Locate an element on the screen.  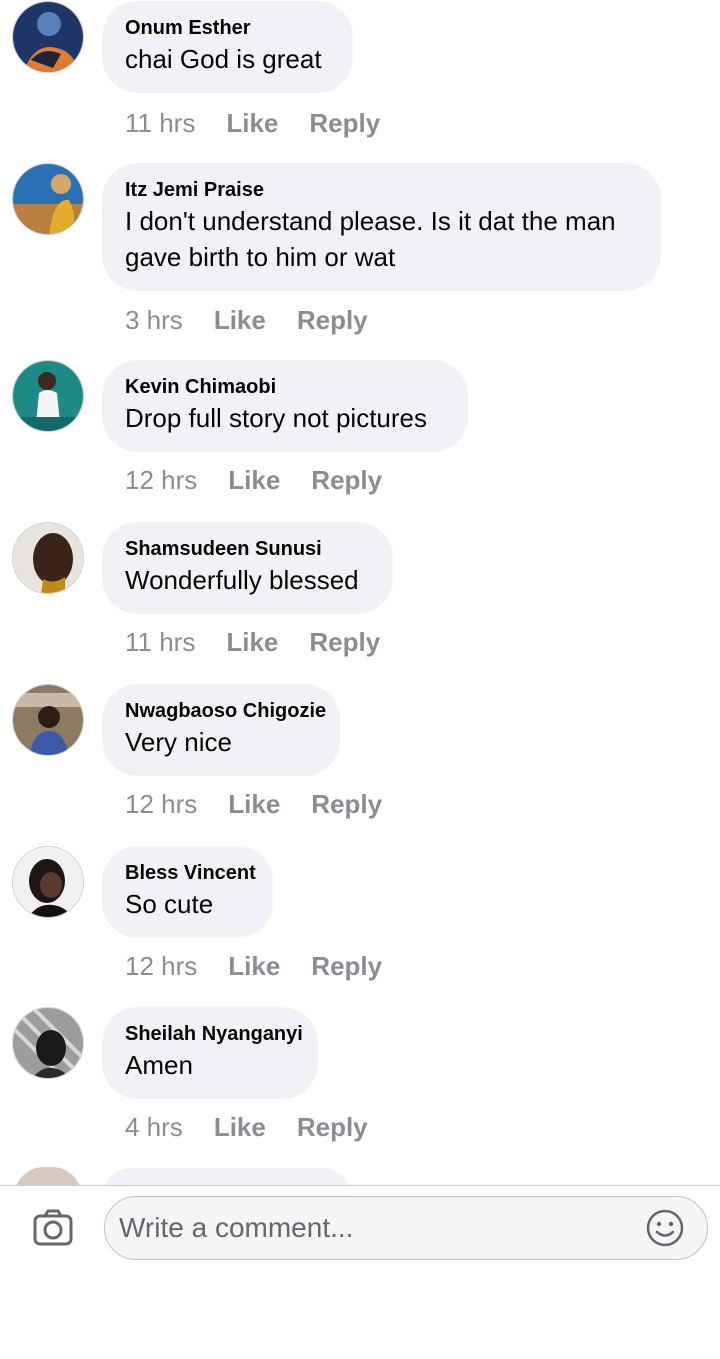
comment-text: So cute is located at coordinates (169, 904).